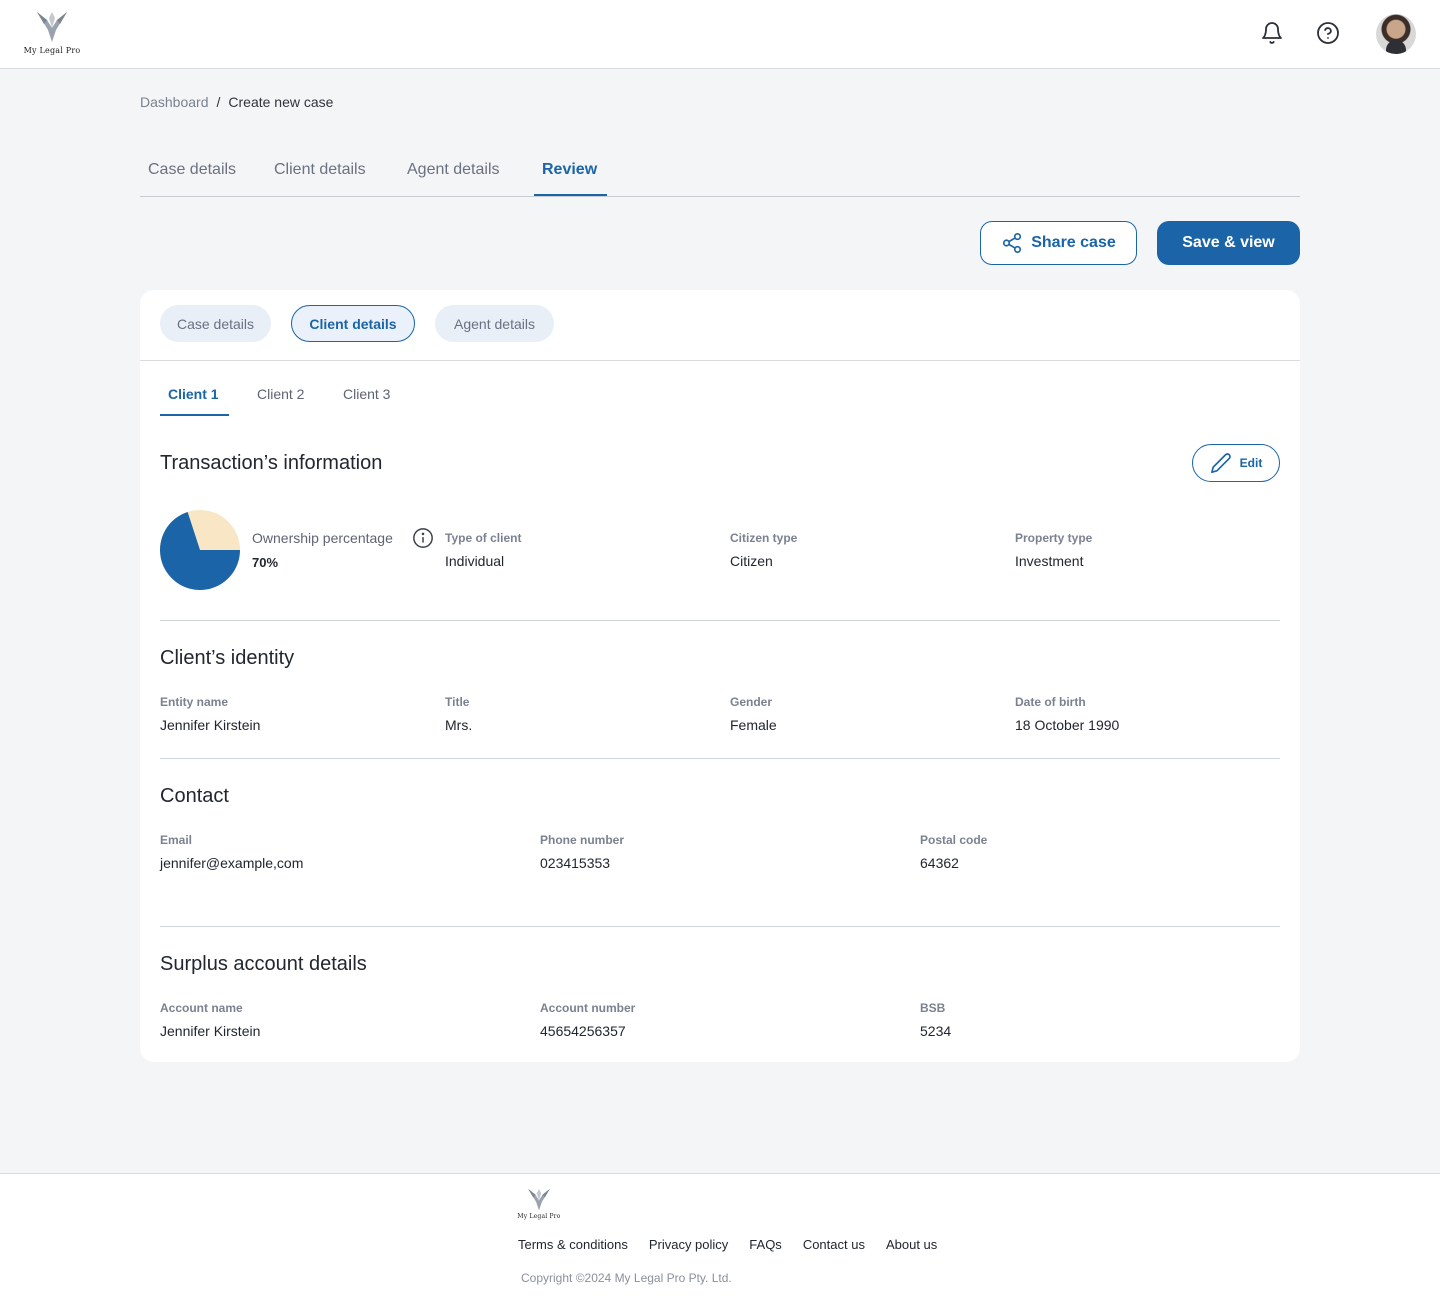 The image size is (1440, 1302). I want to click on bsb-field: BSB 5234, so click(935, 1020).